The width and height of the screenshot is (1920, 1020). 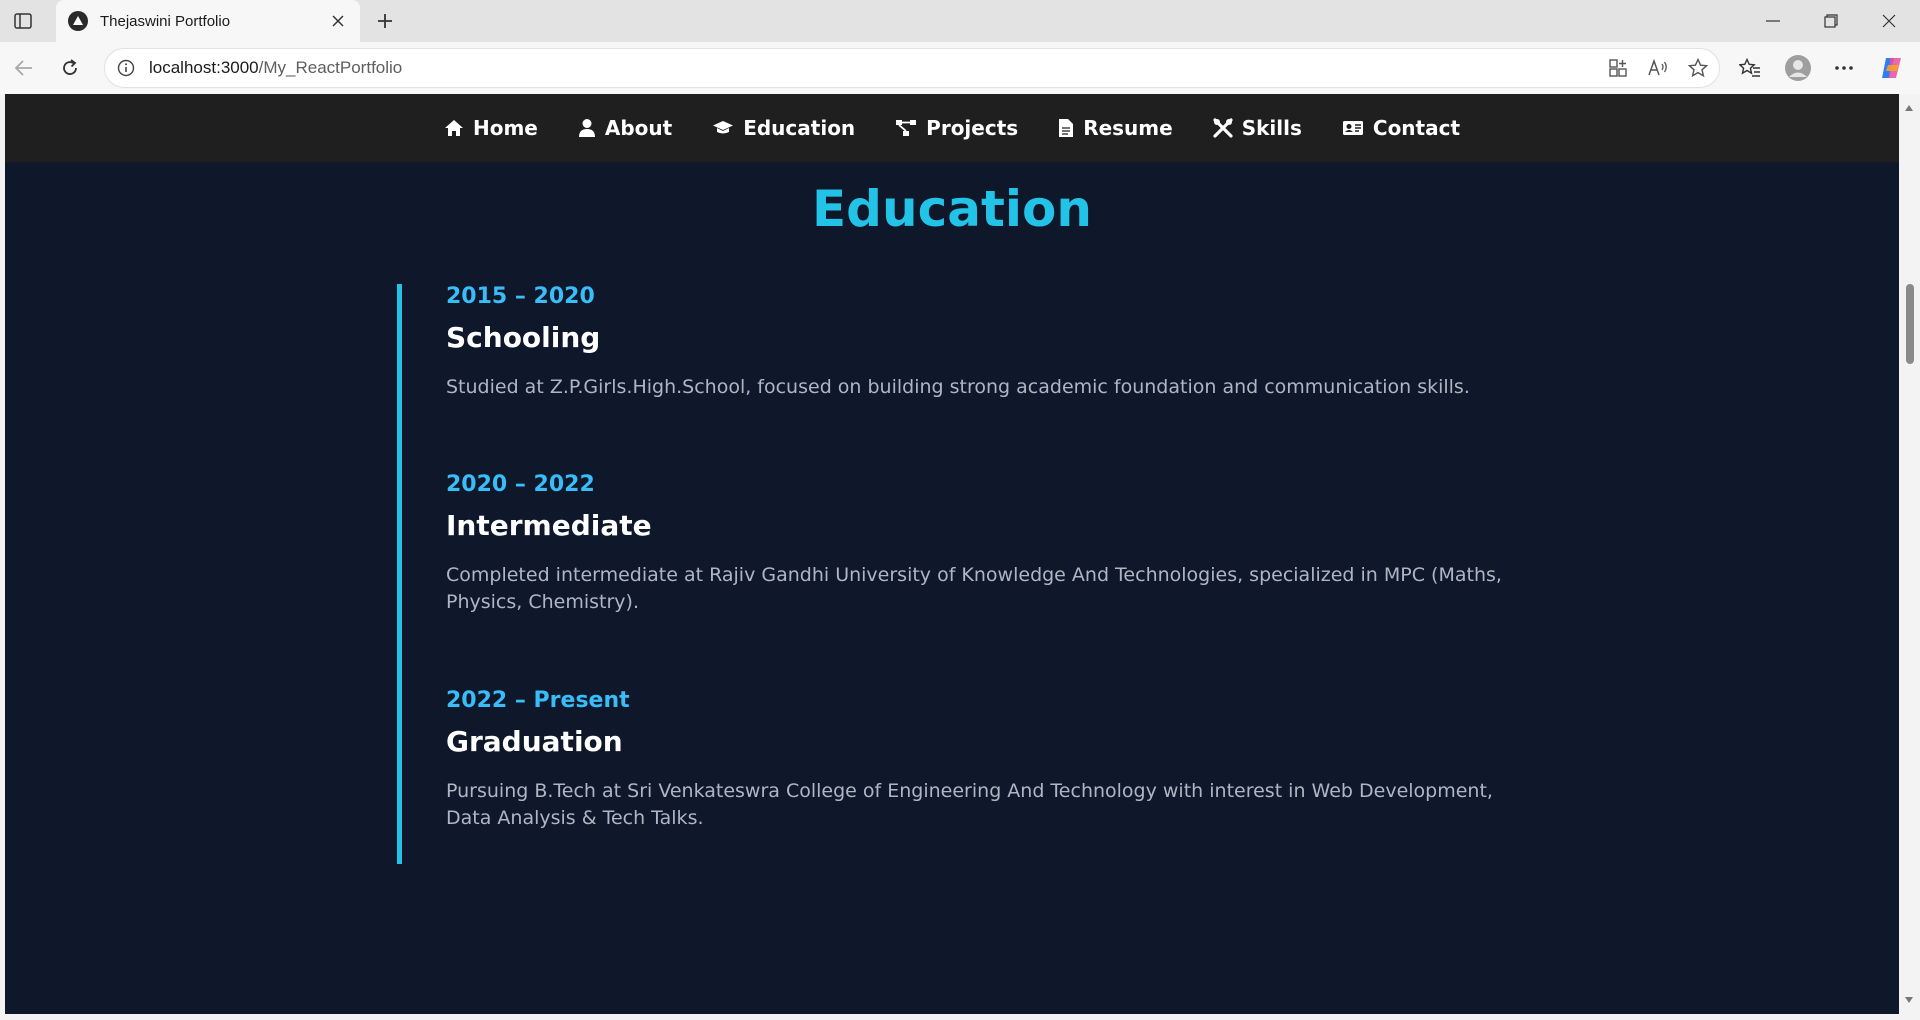 I want to click on nav-link-education: Education, so click(x=783, y=128).